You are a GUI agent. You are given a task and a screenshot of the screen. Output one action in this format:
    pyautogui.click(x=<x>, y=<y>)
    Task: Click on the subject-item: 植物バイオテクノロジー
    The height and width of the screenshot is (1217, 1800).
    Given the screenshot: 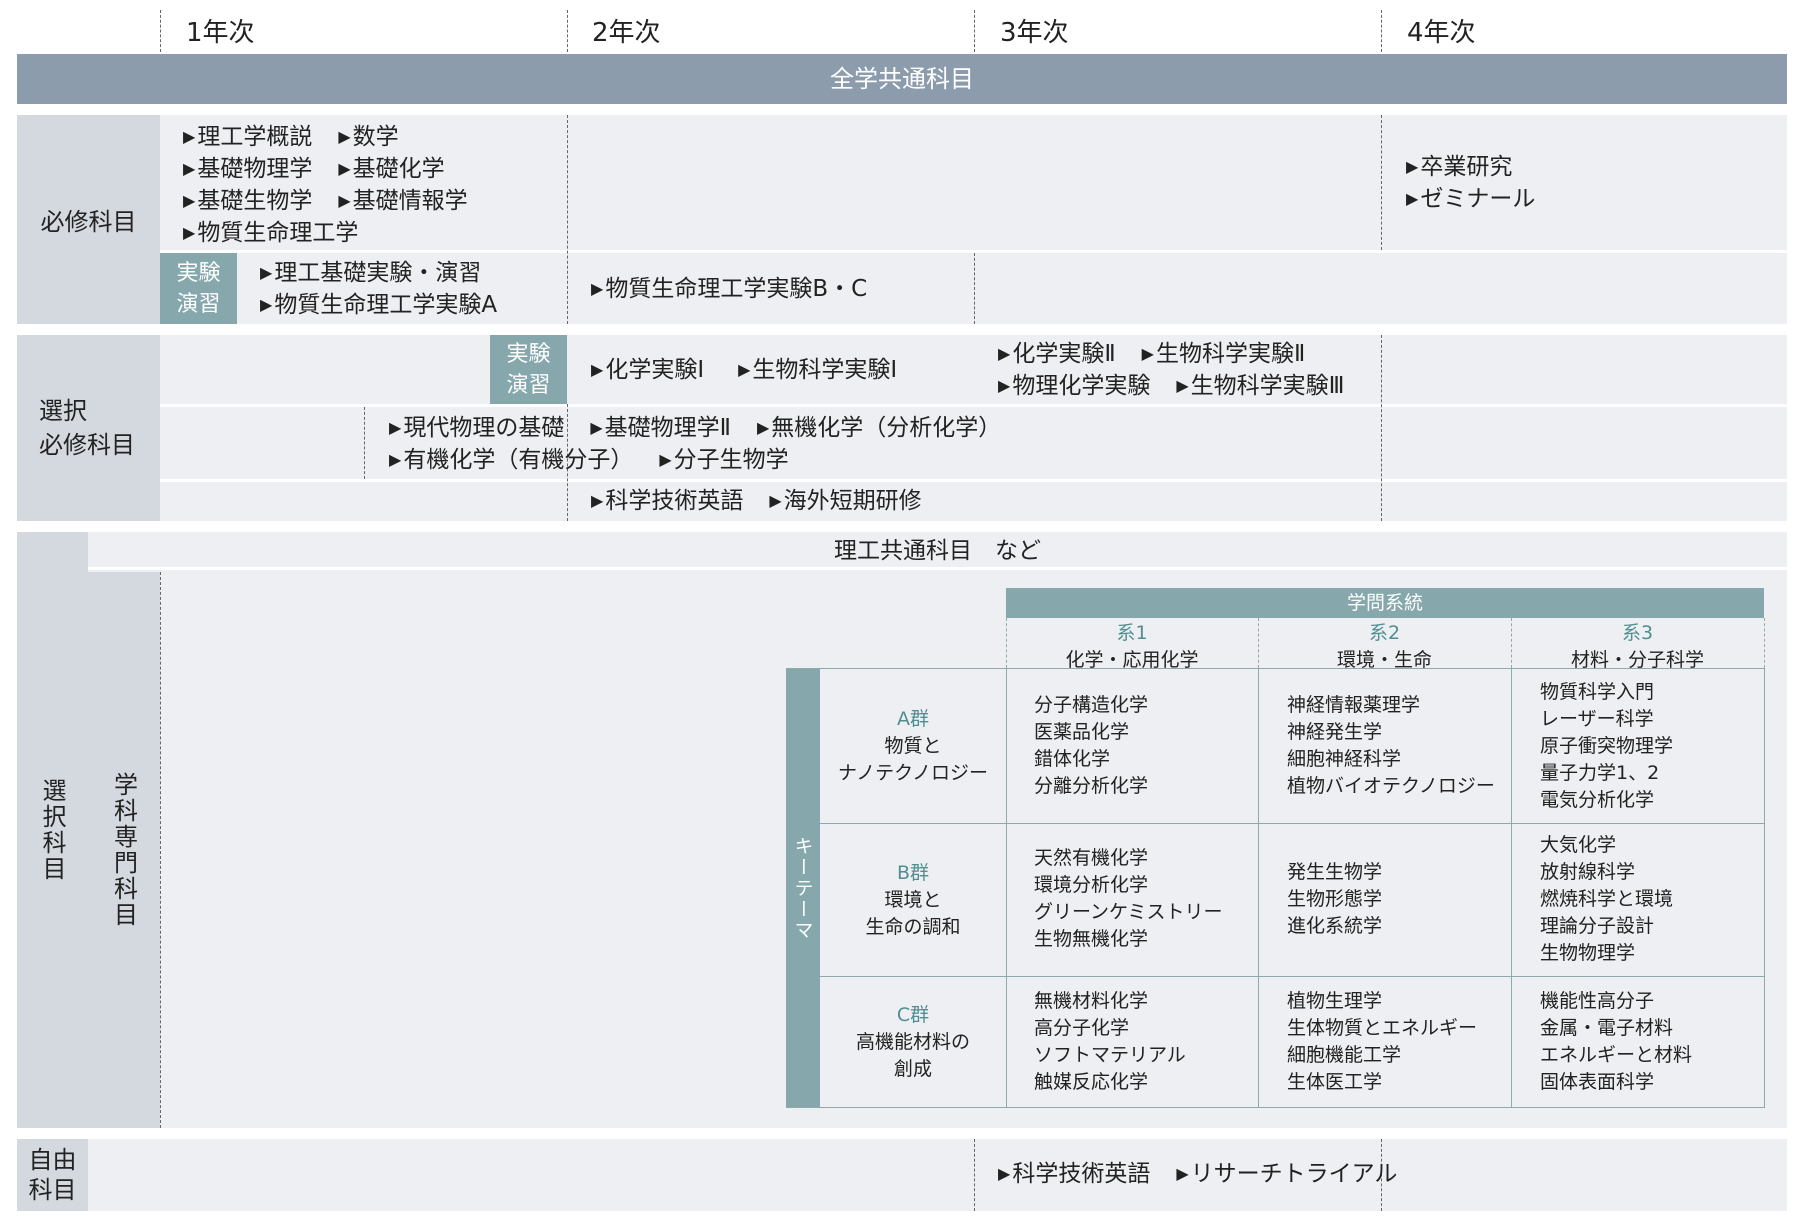 What is the action you would take?
    pyautogui.click(x=1391, y=786)
    